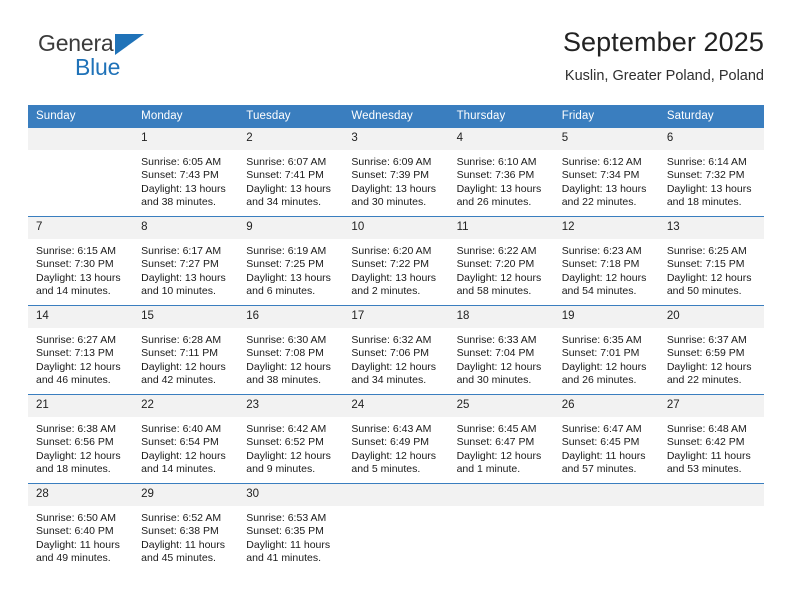 The image size is (792, 612). Describe the element at coordinates (704, 469) in the screenshot. I see `daylight-text-line2: and 53 minutes.` at that location.